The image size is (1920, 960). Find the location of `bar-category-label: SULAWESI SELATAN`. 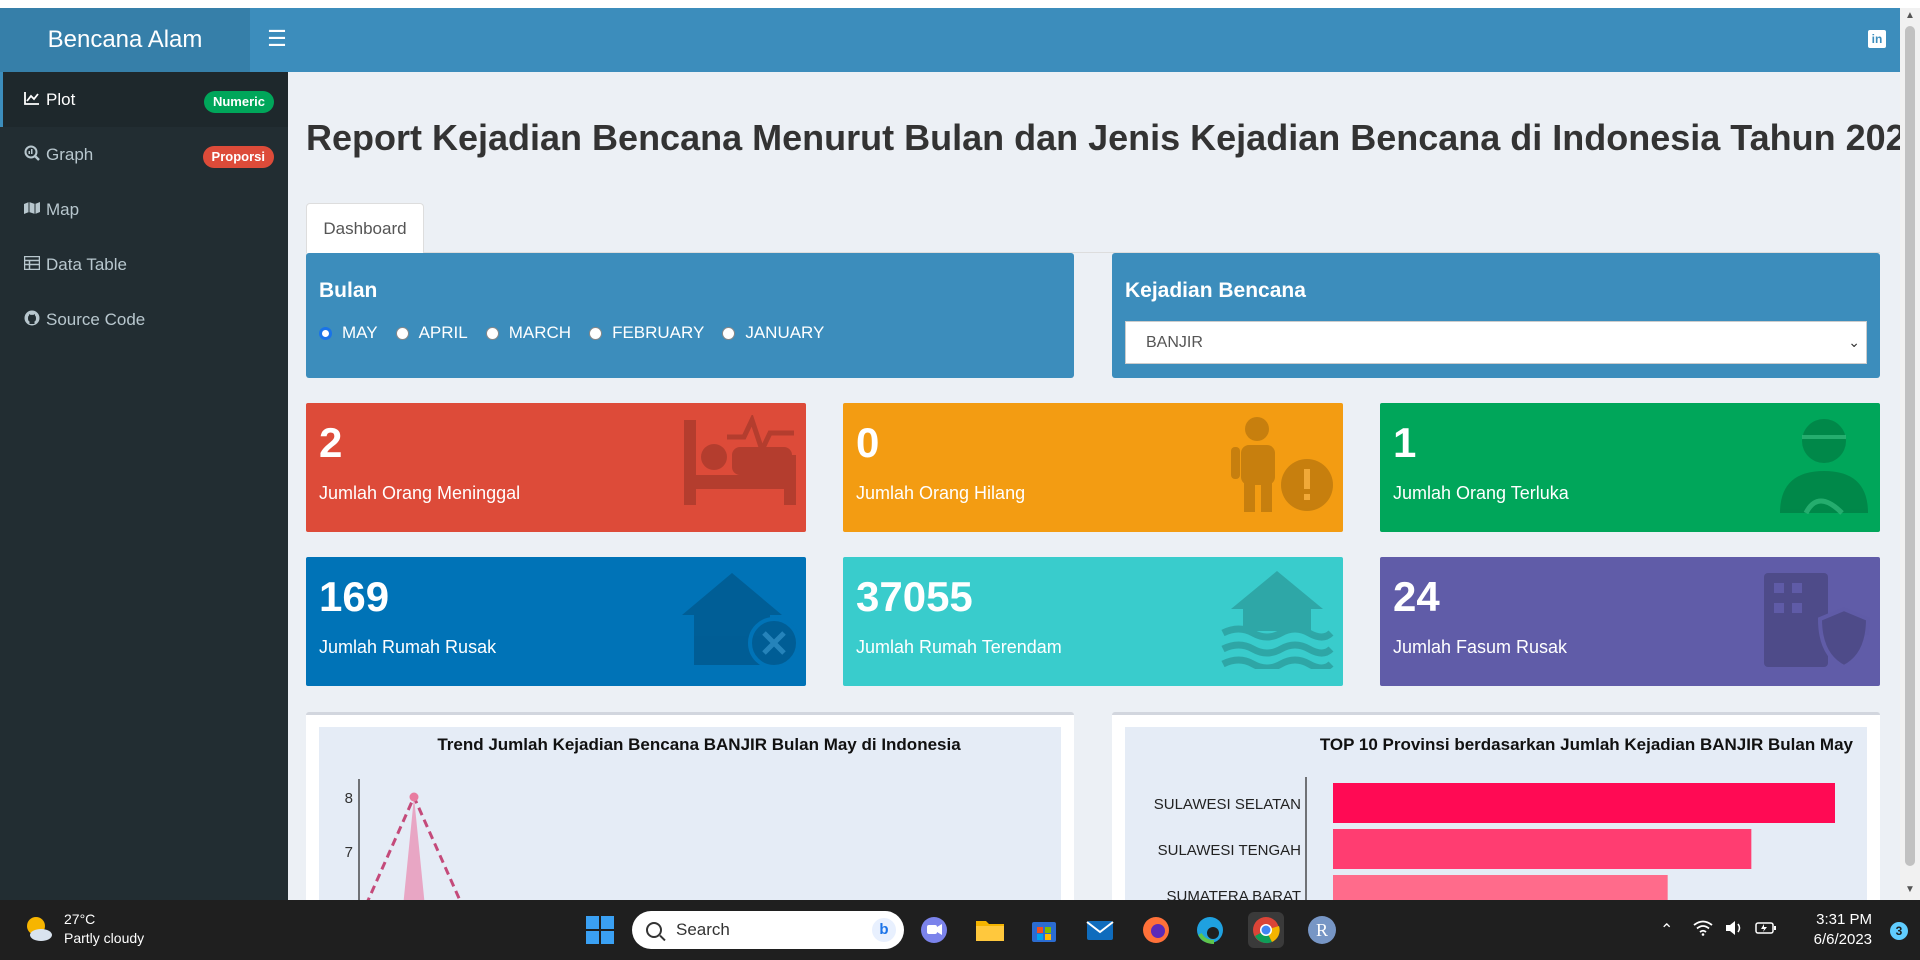

bar-category-label: SULAWESI SELATAN is located at coordinates (1227, 804).